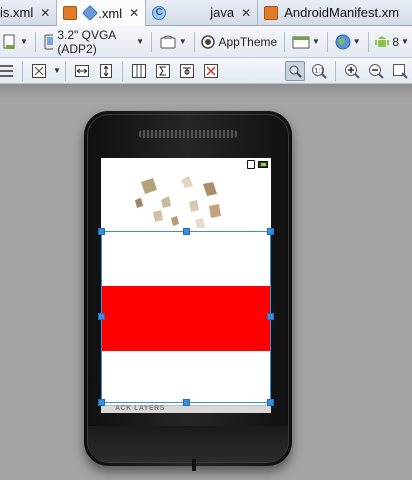 This screenshot has height=480, width=412. I want to click on menu-icon, so click(6, 70).